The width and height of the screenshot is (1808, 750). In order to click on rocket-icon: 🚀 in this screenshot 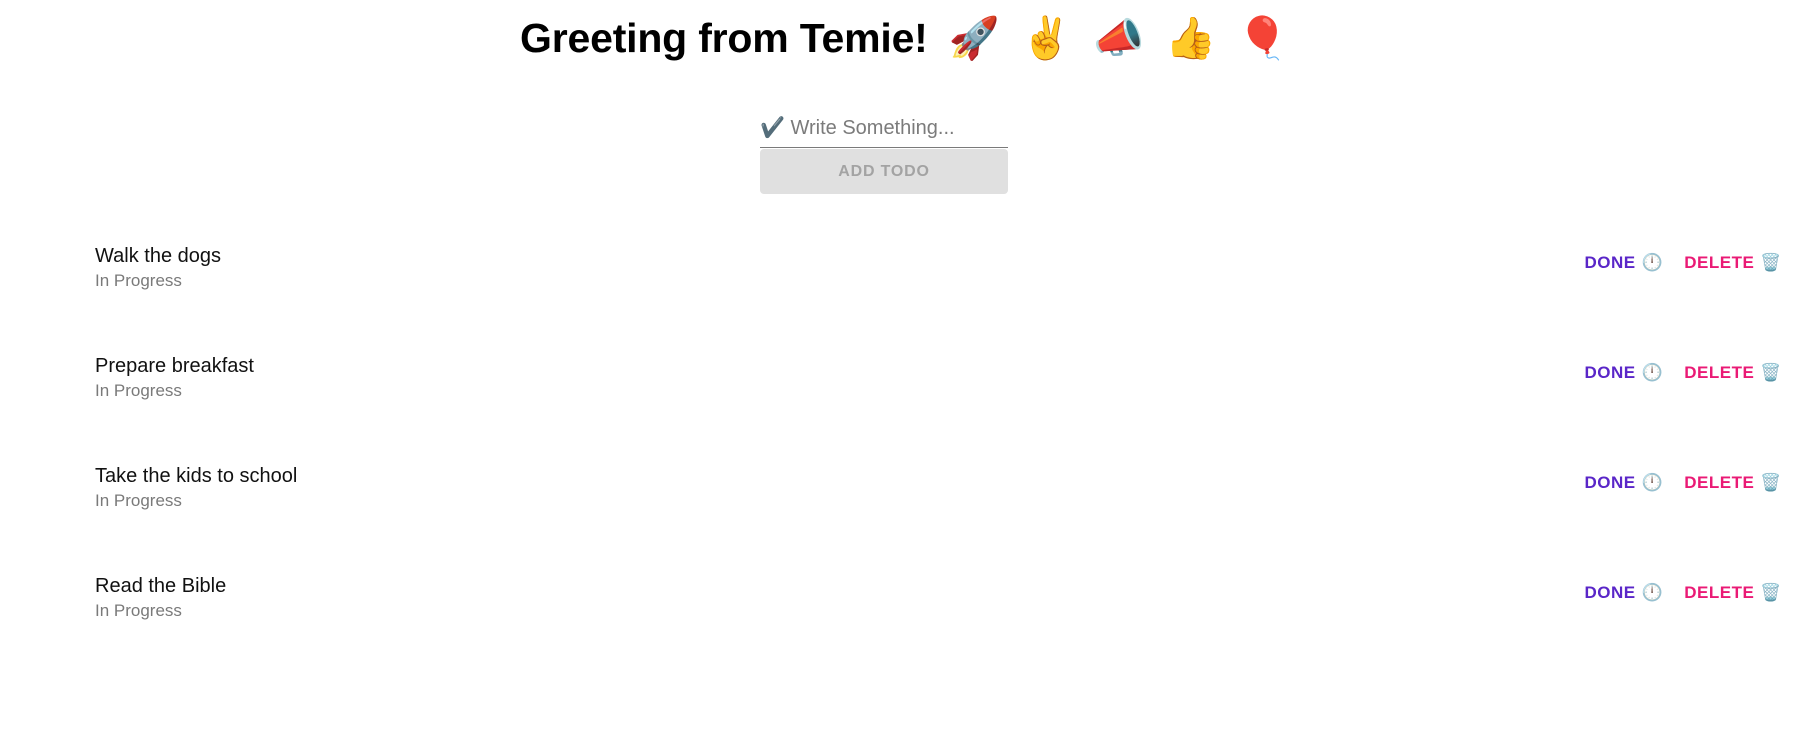, I will do `click(974, 38)`.